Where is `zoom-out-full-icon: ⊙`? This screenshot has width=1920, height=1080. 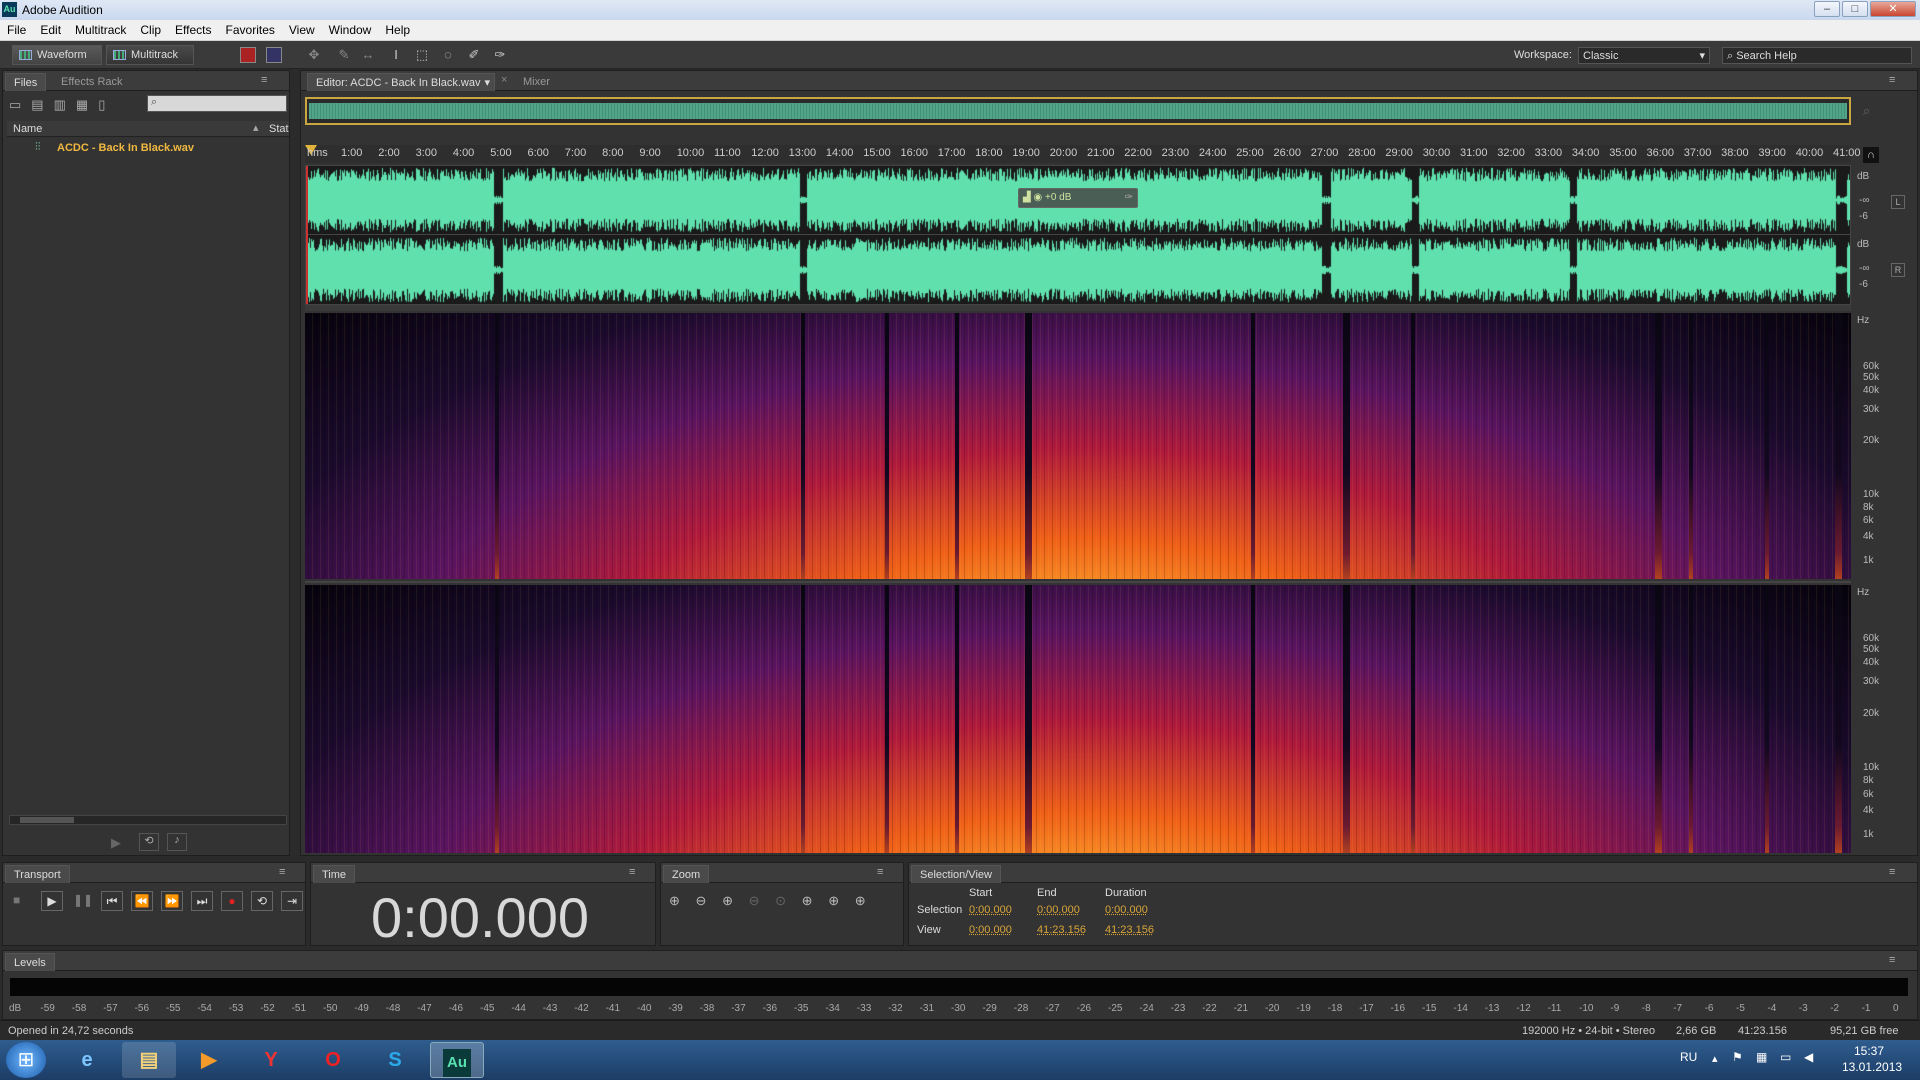
zoom-out-full-icon: ⊙ is located at coordinates (780, 900).